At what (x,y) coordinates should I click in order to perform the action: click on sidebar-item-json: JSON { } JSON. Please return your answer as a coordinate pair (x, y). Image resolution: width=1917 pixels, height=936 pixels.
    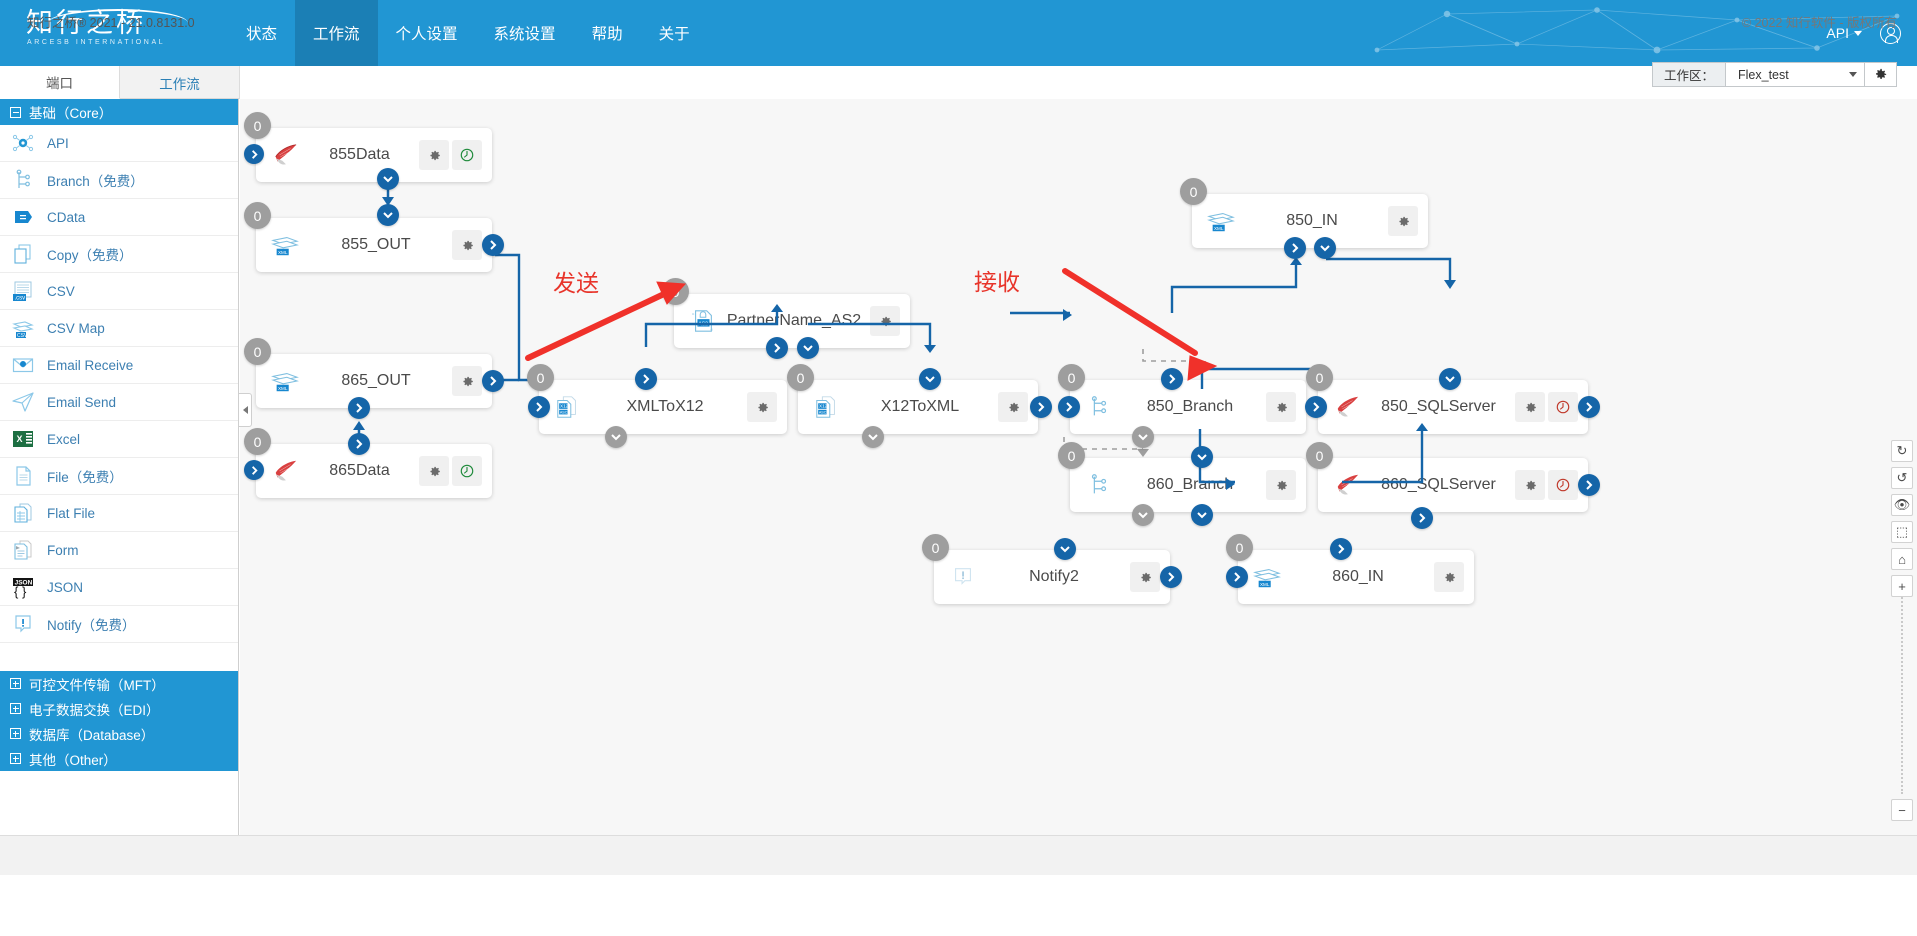
    Looking at the image, I should click on (119, 587).